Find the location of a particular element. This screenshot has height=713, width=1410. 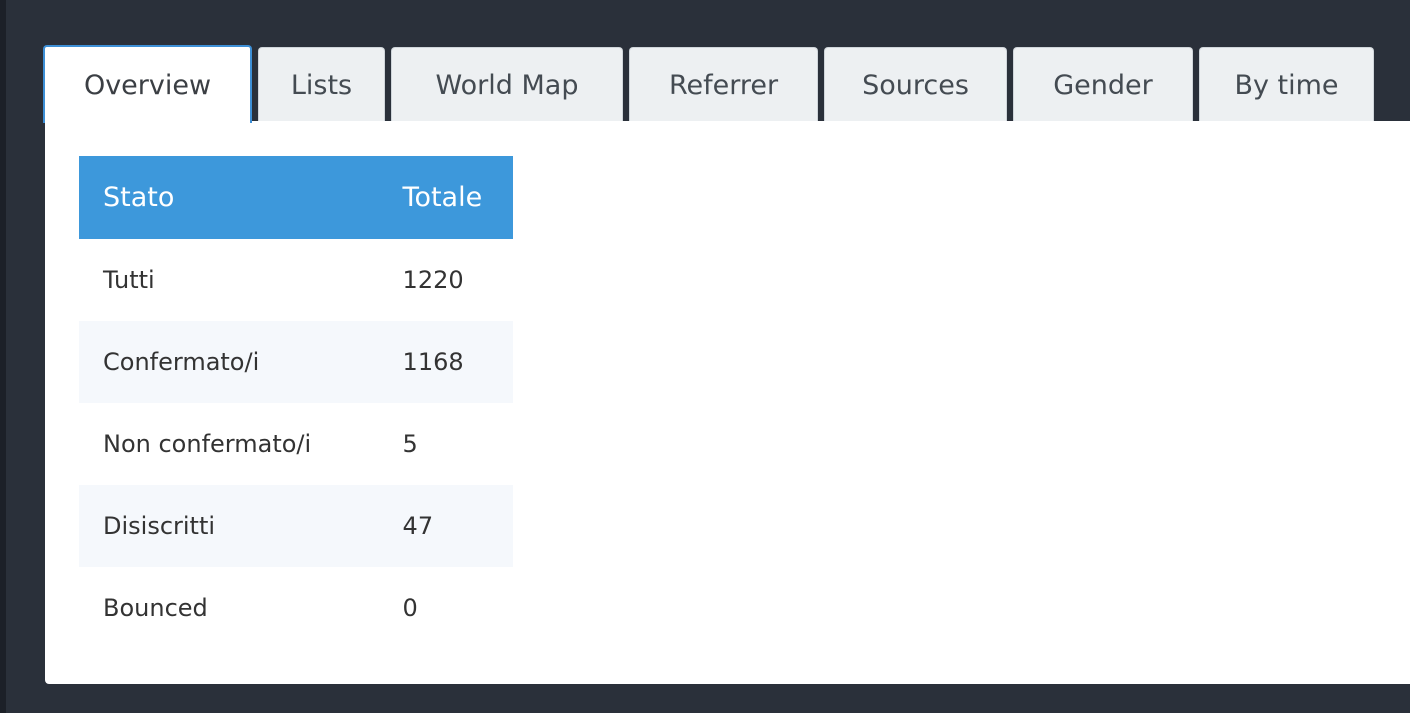

tab-lists: Lists is located at coordinates (321, 85).